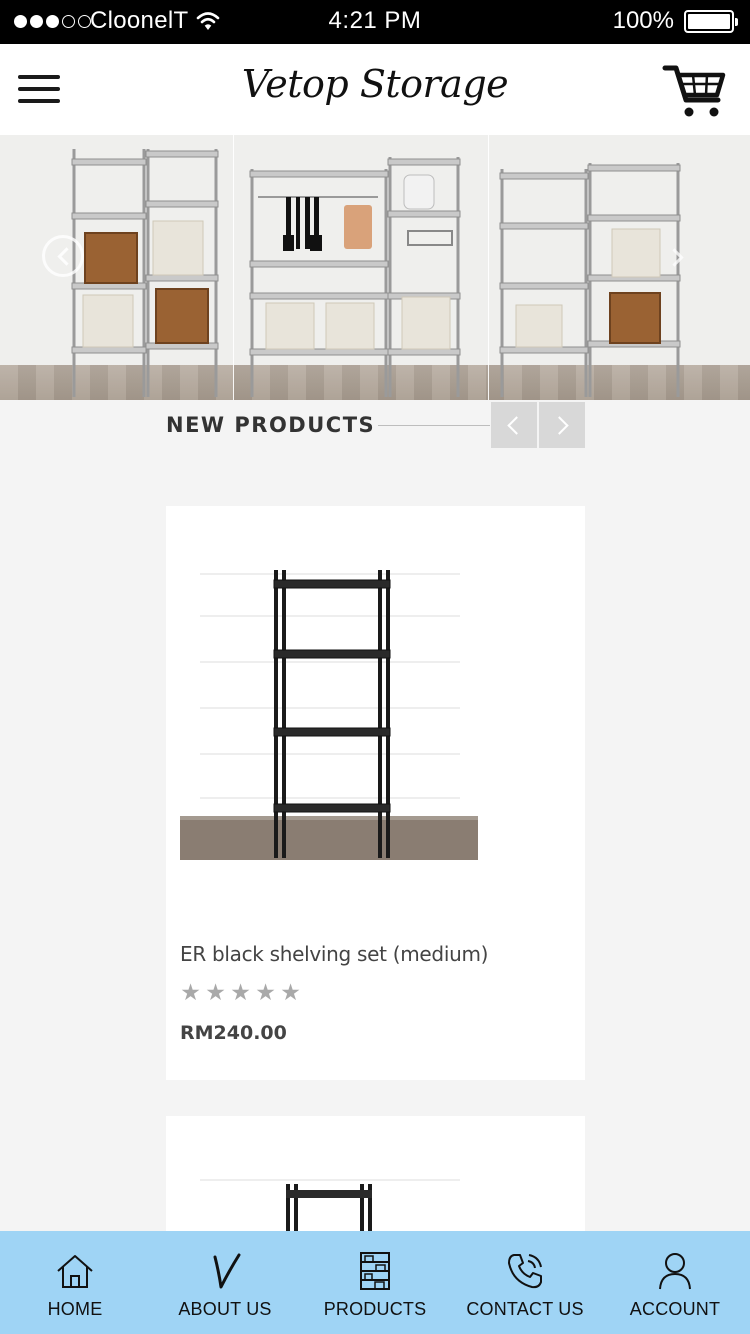  I want to click on status-bar: CloonelT 4:21 PM 100%, so click(375, 22).